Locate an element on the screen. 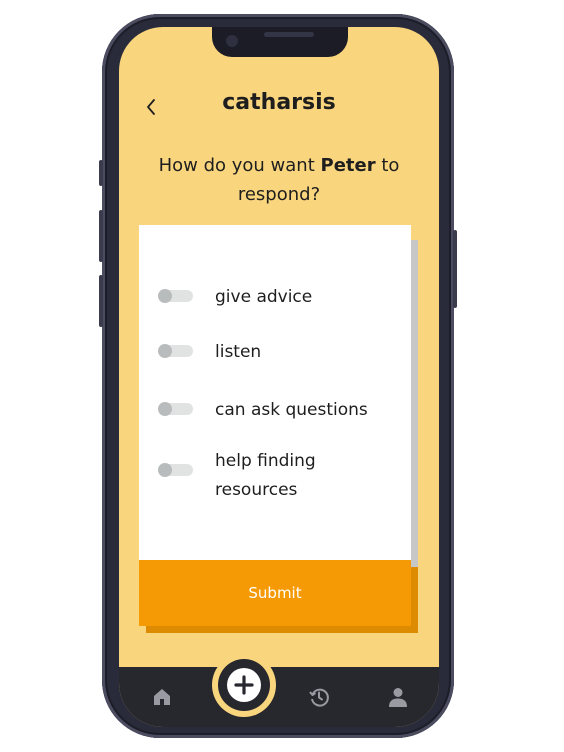 The height and width of the screenshot is (752, 564). page-question: How do you want Peter to respond? is located at coordinates (279, 180).